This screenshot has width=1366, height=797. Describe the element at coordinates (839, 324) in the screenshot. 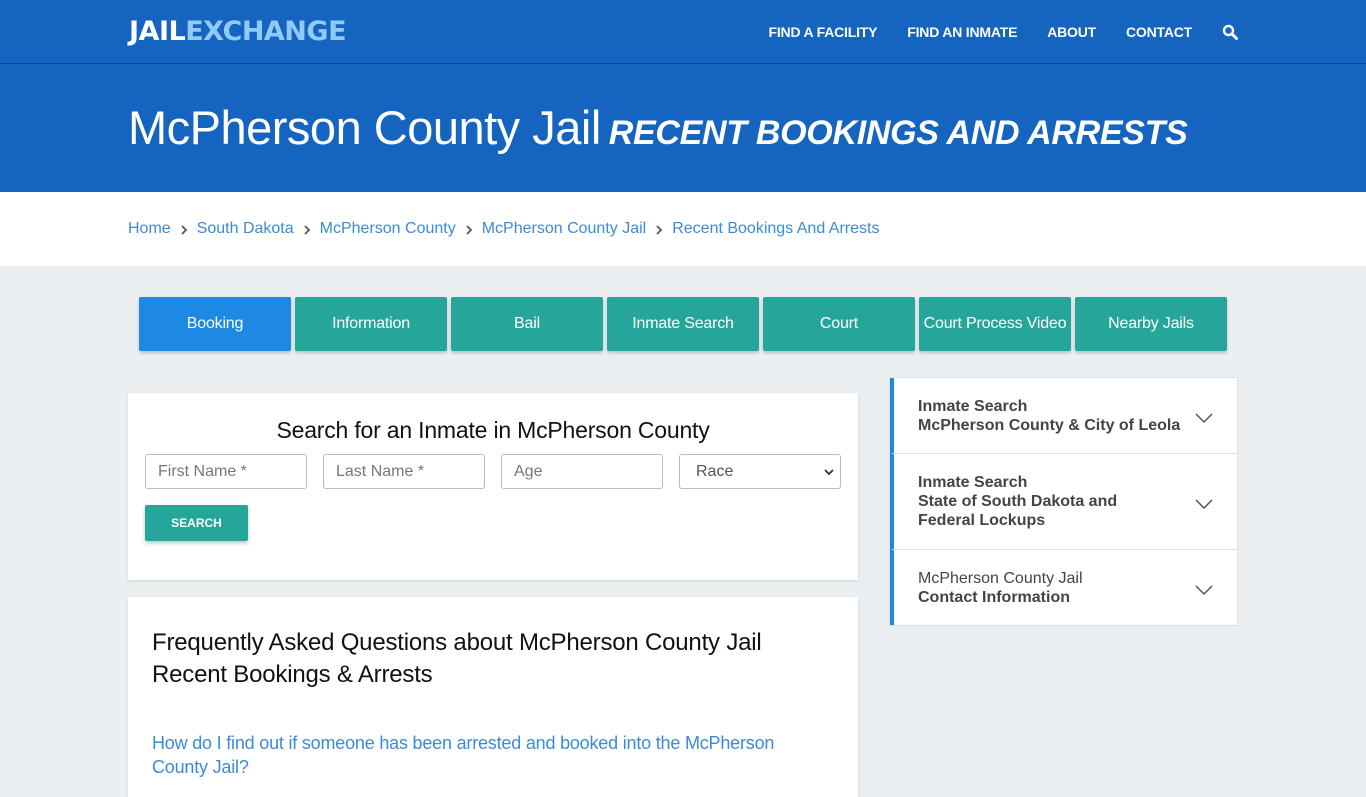

I see `tab-court: Court` at that location.